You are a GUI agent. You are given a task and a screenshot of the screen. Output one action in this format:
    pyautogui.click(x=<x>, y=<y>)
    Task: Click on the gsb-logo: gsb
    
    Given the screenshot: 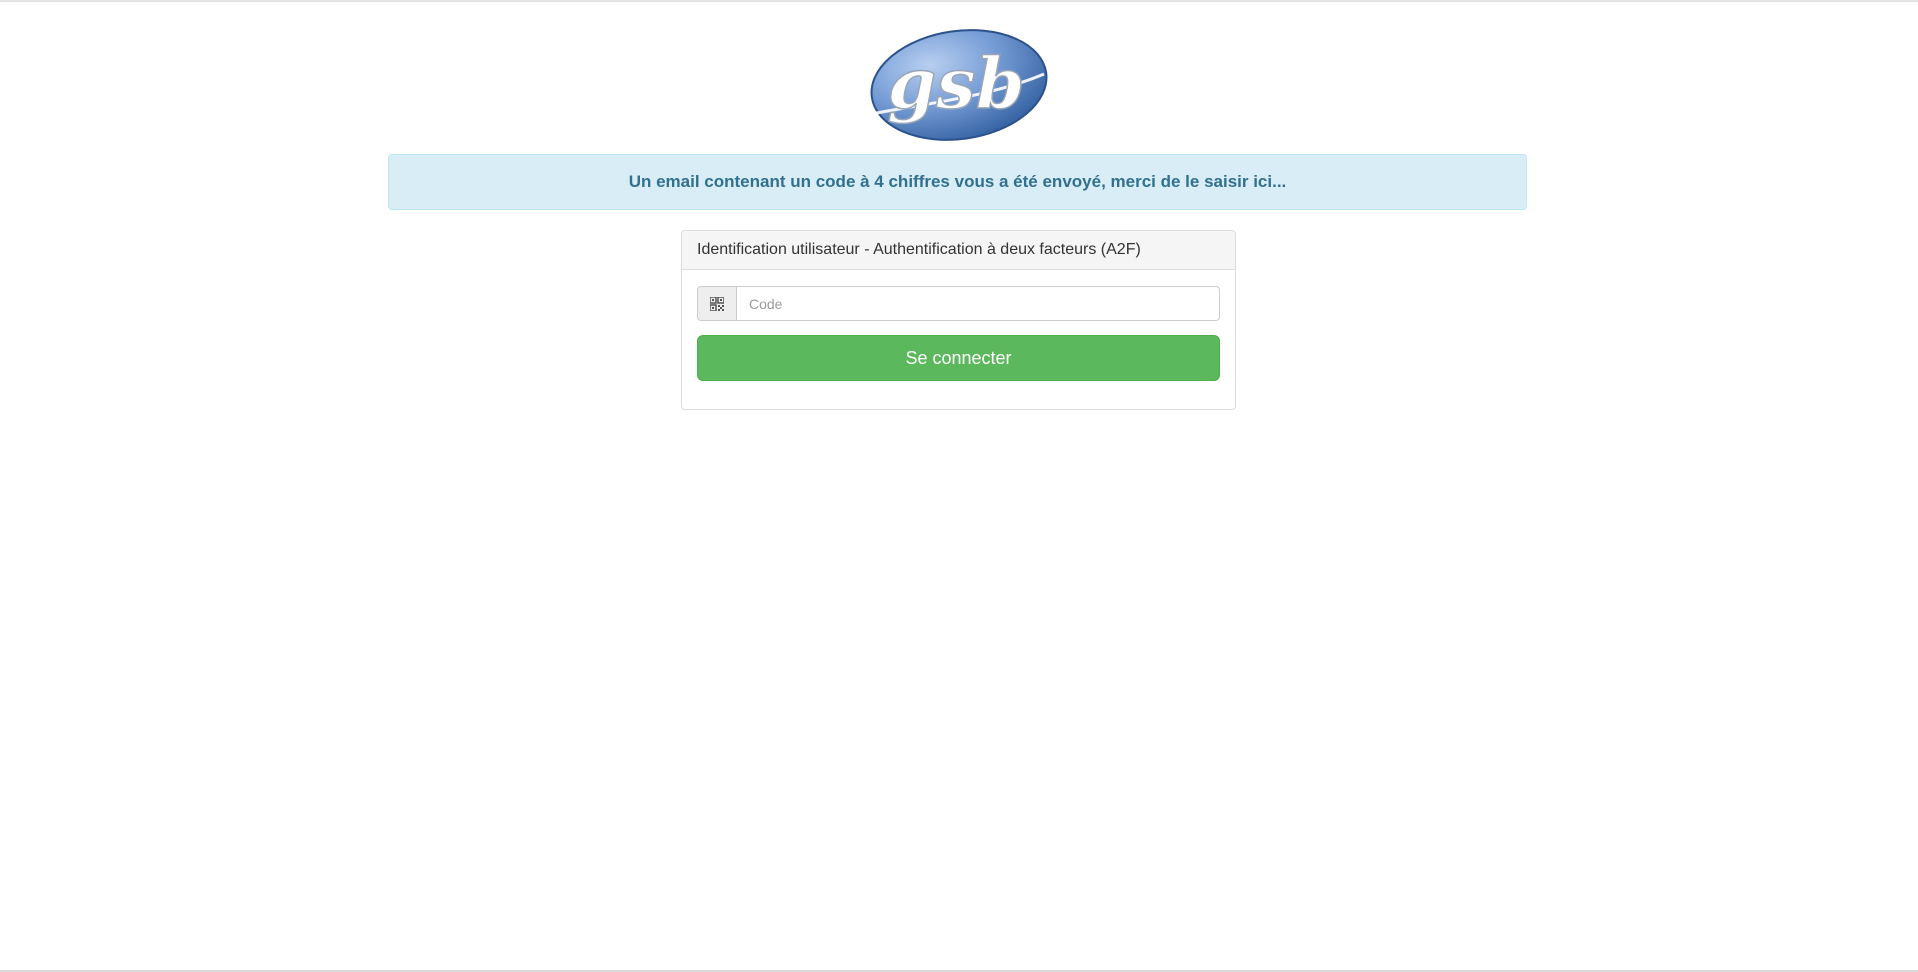 What is the action you would take?
    pyautogui.click(x=959, y=85)
    